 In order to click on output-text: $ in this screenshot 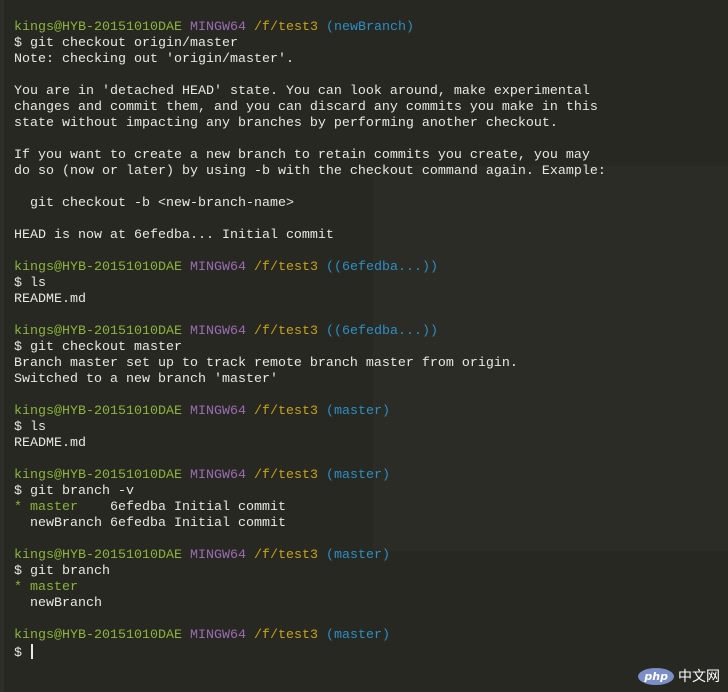, I will do `click(22, 653)`.